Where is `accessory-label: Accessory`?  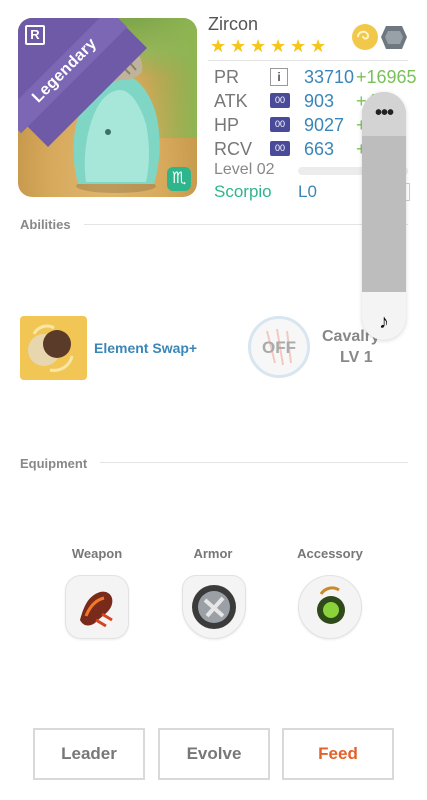 accessory-label: Accessory is located at coordinates (330, 553).